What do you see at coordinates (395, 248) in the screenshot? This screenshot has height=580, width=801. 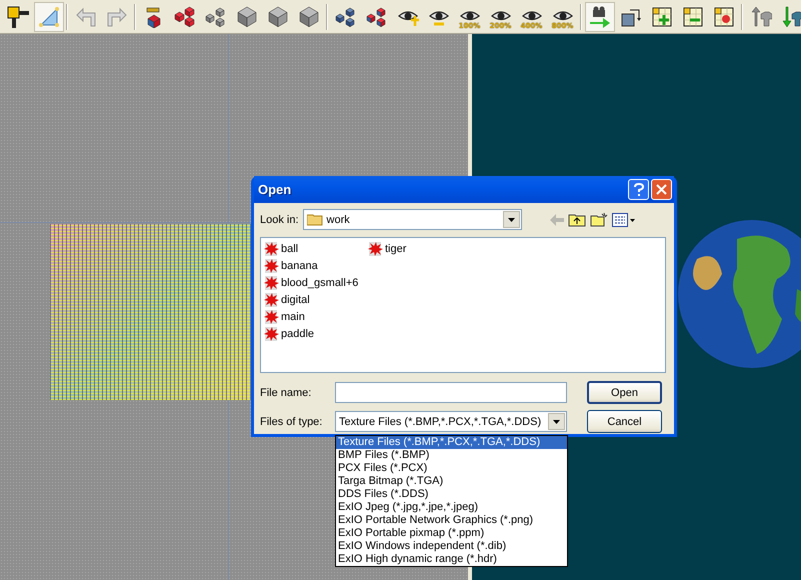 I see `file-item: tiger` at bounding box center [395, 248].